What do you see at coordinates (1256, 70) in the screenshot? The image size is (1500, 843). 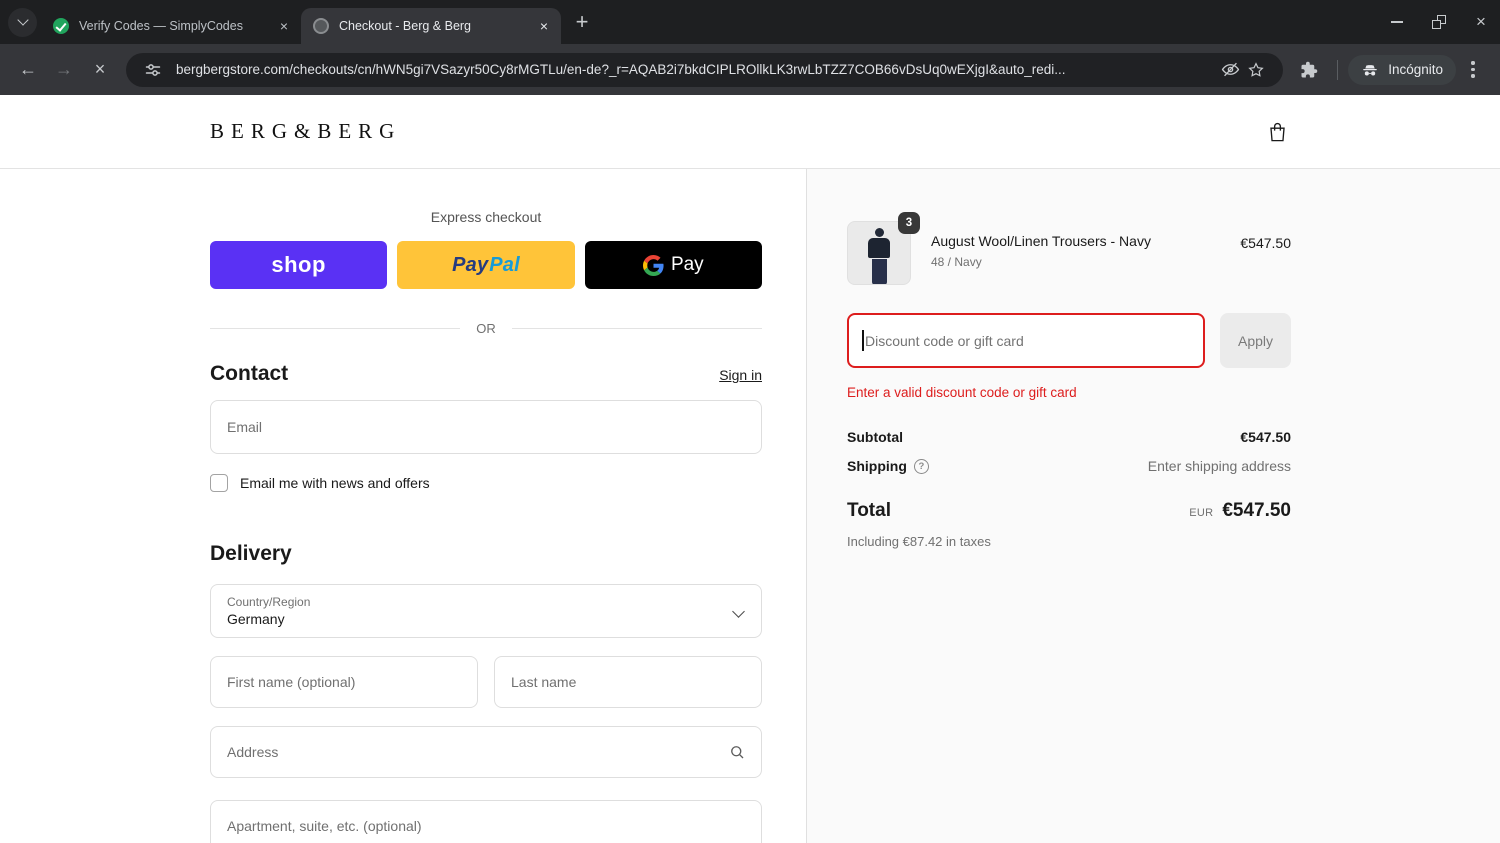 I see `bookmark-star-icon` at bounding box center [1256, 70].